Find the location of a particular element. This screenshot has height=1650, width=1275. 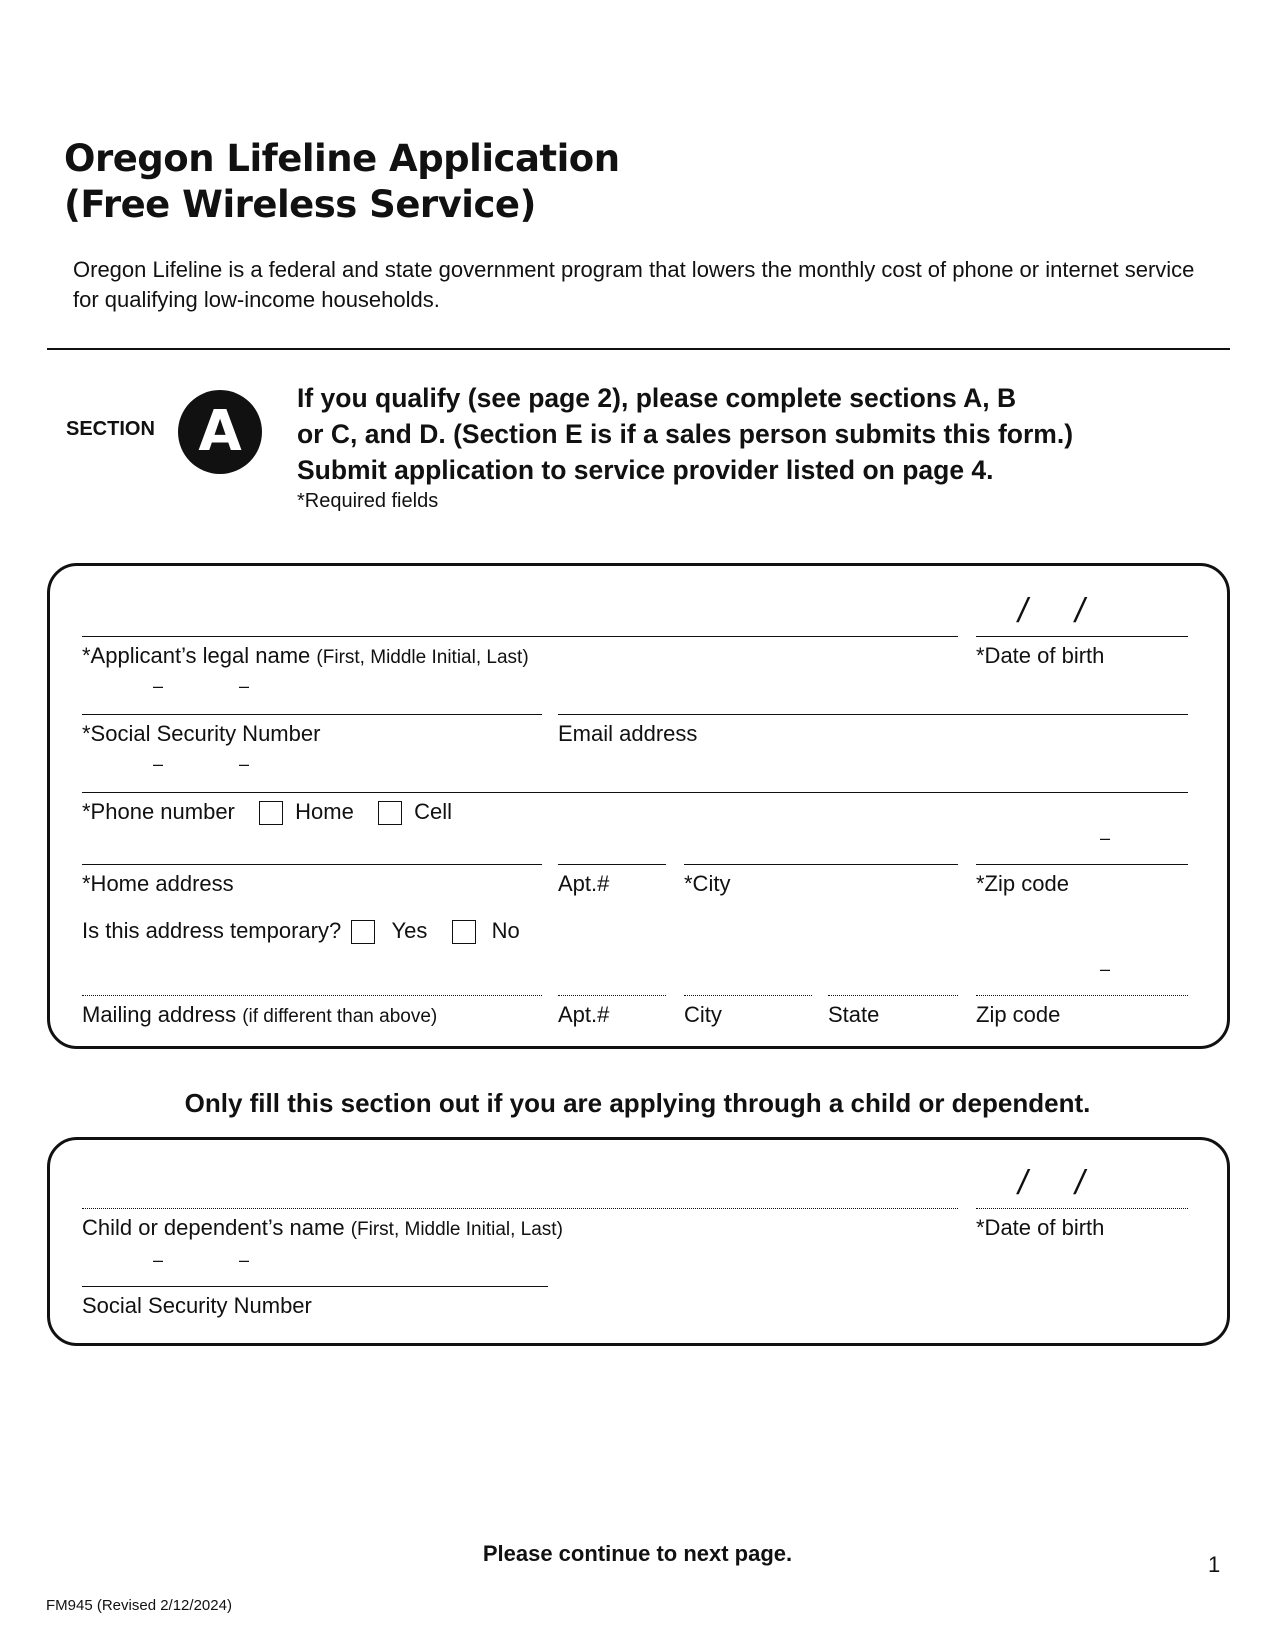

mailing-zip-label: Zip code is located at coordinates (1018, 1014).